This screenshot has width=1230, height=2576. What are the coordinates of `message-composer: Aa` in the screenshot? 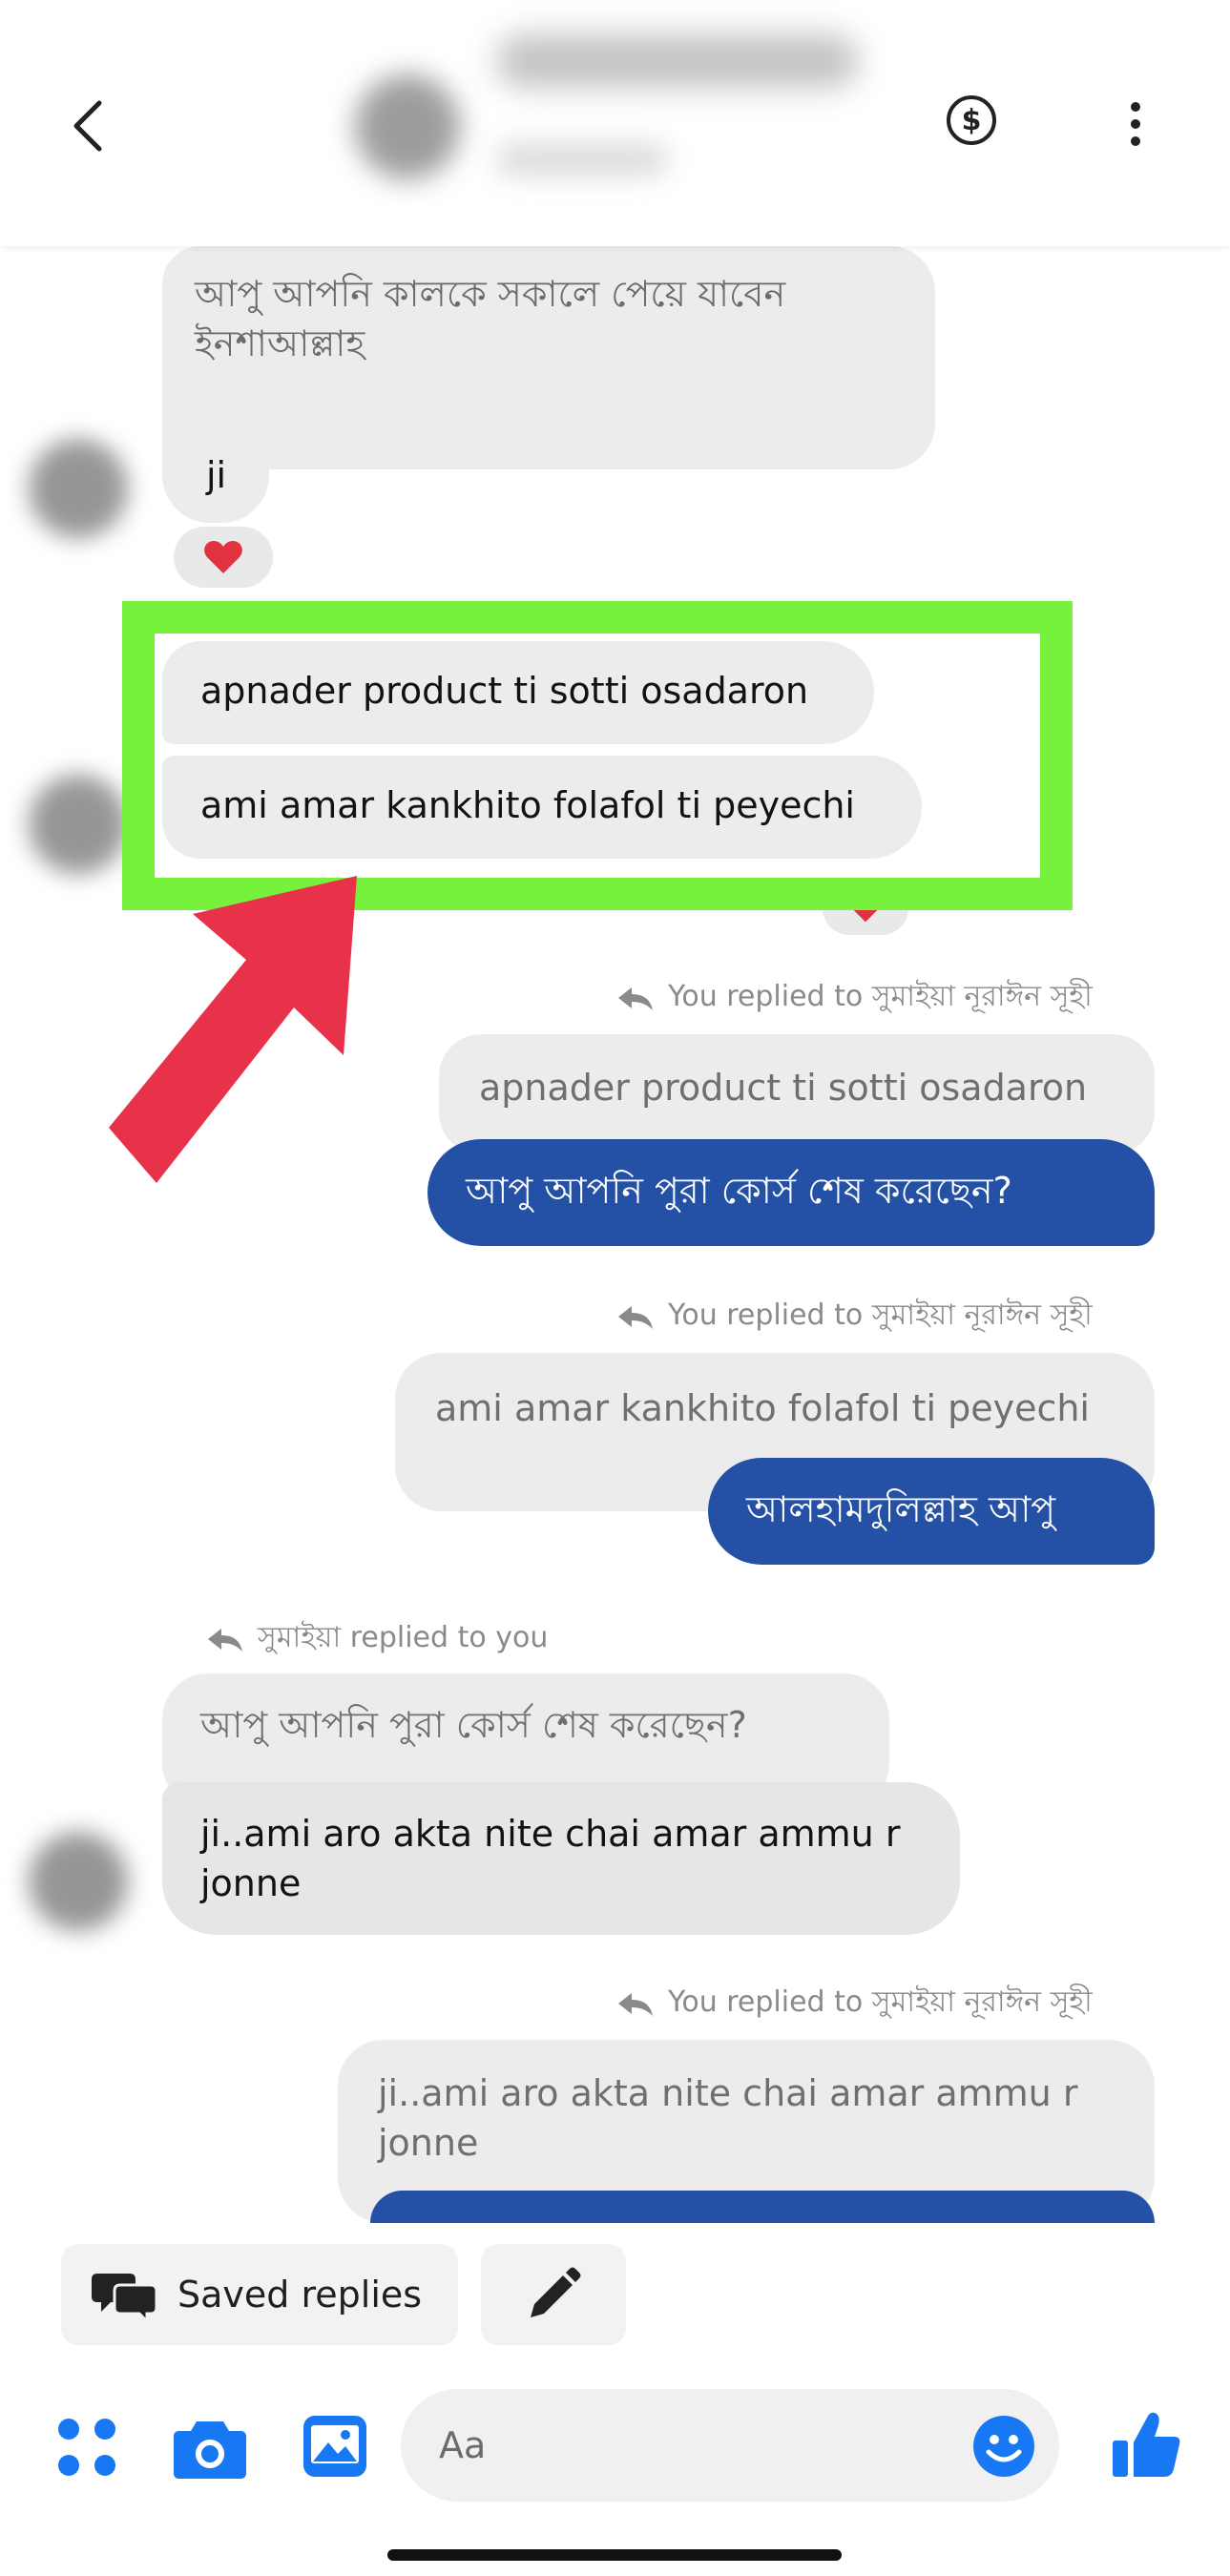 It's located at (615, 2447).